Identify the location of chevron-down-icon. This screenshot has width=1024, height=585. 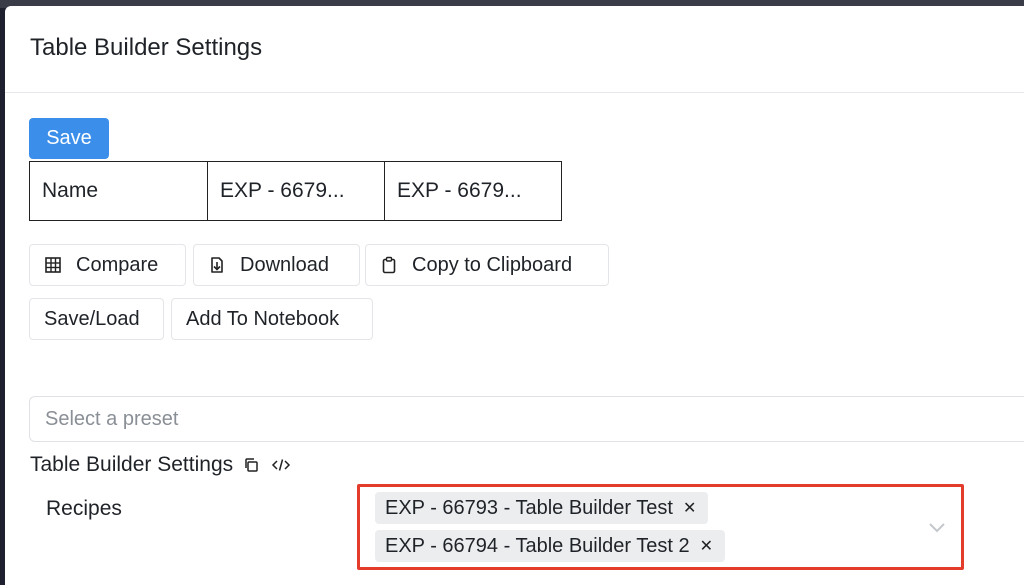
(937, 527).